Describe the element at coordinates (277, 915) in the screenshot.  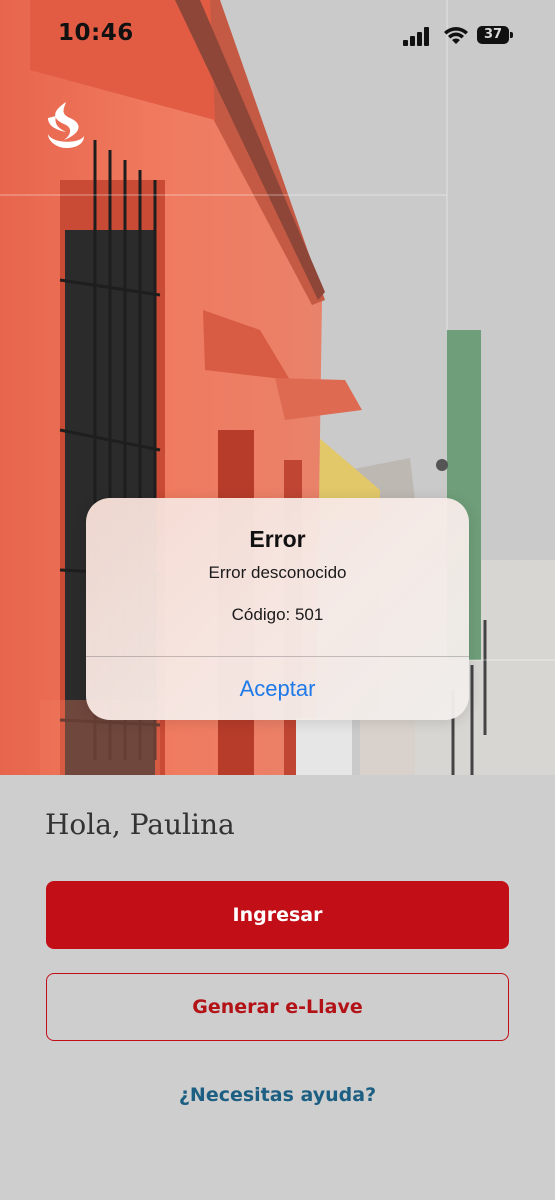
I see `login-button: Ingresar` at that location.